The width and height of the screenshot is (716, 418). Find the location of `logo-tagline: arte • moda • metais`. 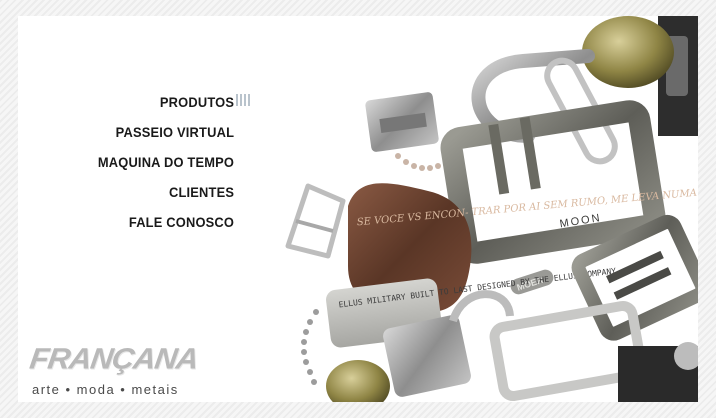

logo-tagline: arte • moda • metais is located at coordinates (105, 389).